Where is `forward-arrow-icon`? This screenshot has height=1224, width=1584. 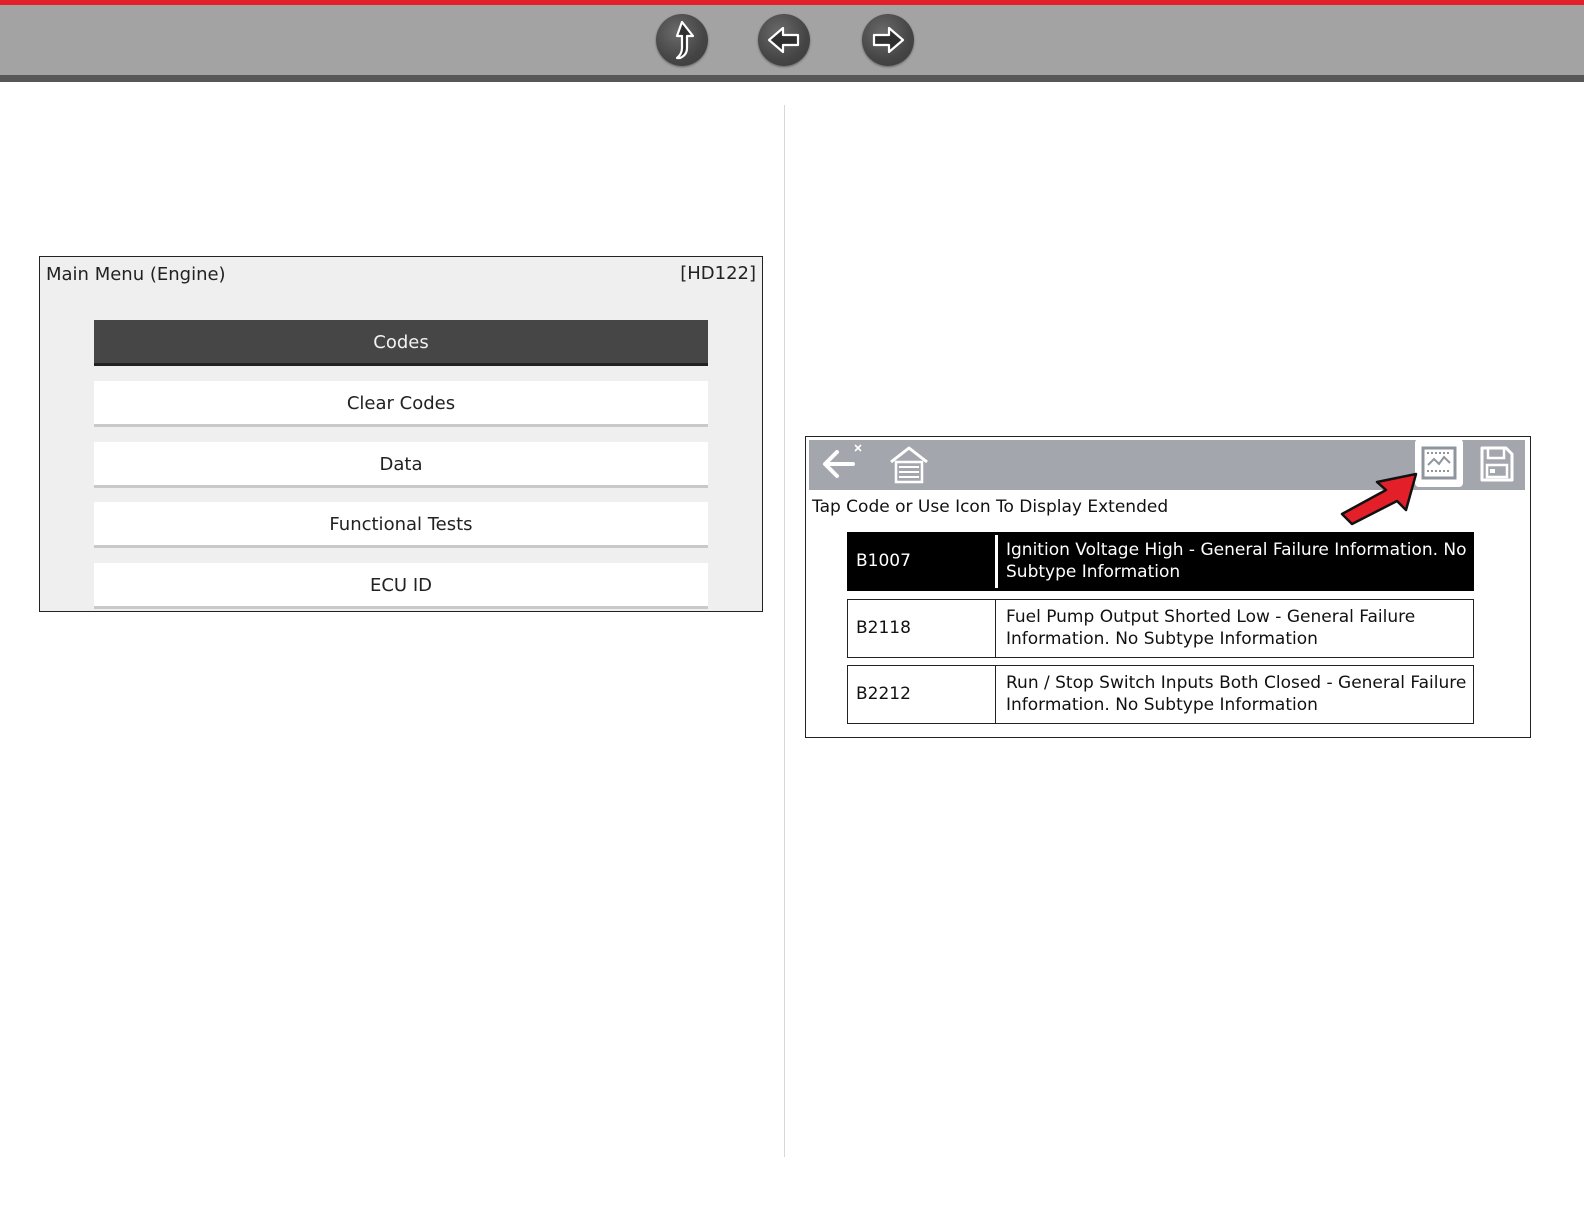
forward-arrow-icon is located at coordinates (888, 40).